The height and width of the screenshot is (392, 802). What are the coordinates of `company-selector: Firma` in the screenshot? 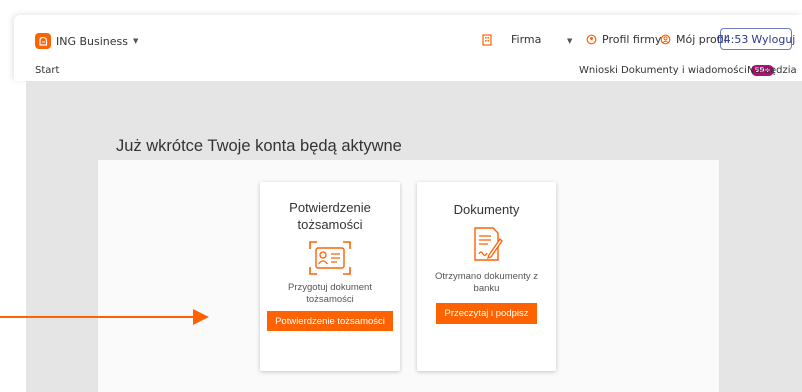 It's located at (511, 39).